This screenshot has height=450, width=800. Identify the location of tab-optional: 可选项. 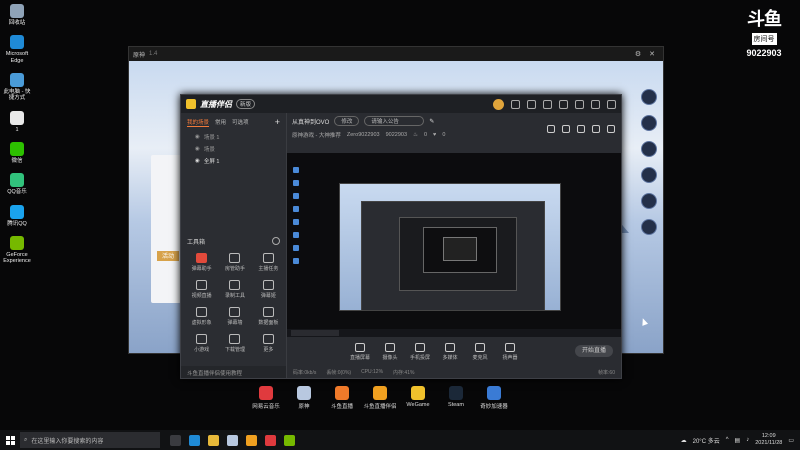
(240, 122).